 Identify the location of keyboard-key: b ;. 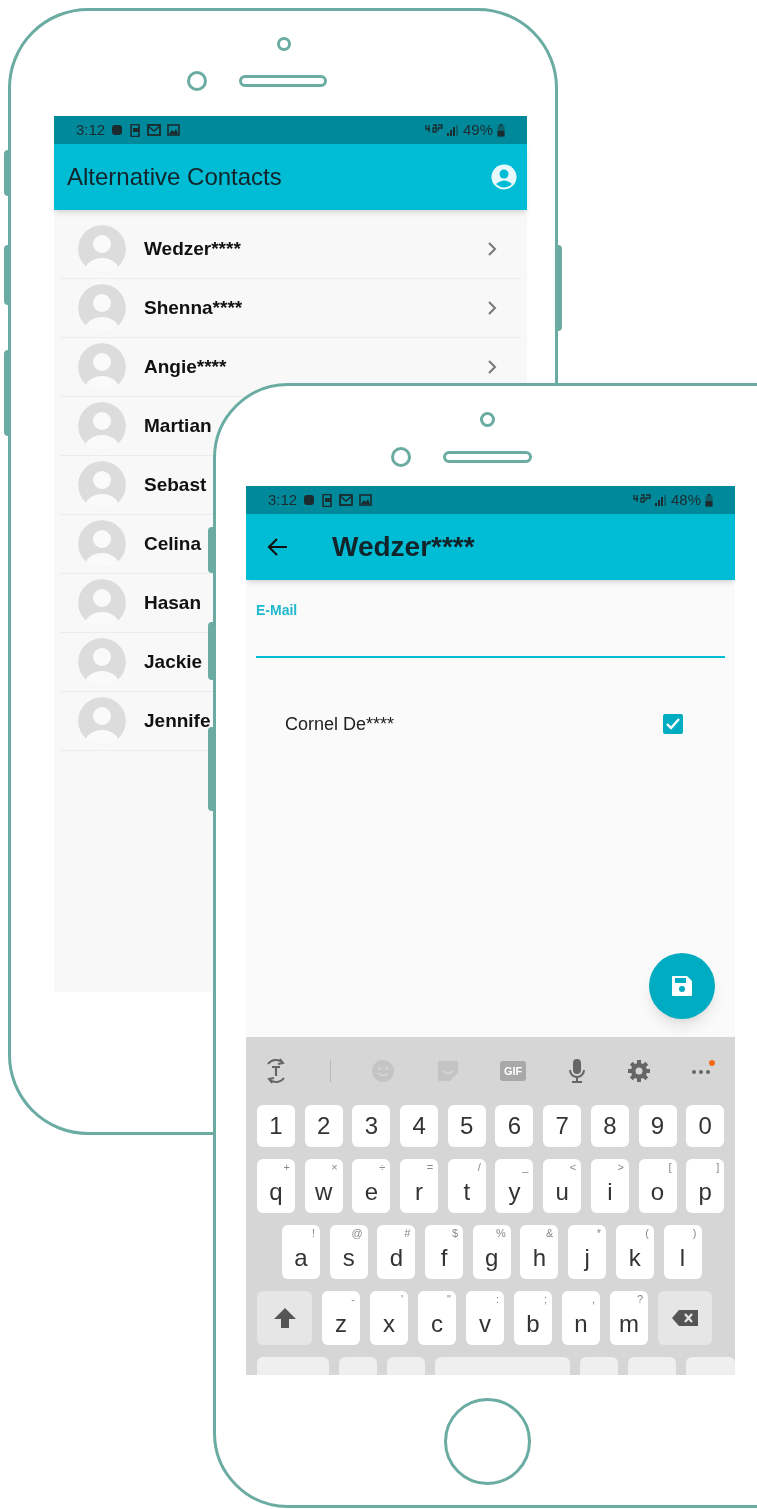
(533, 1318).